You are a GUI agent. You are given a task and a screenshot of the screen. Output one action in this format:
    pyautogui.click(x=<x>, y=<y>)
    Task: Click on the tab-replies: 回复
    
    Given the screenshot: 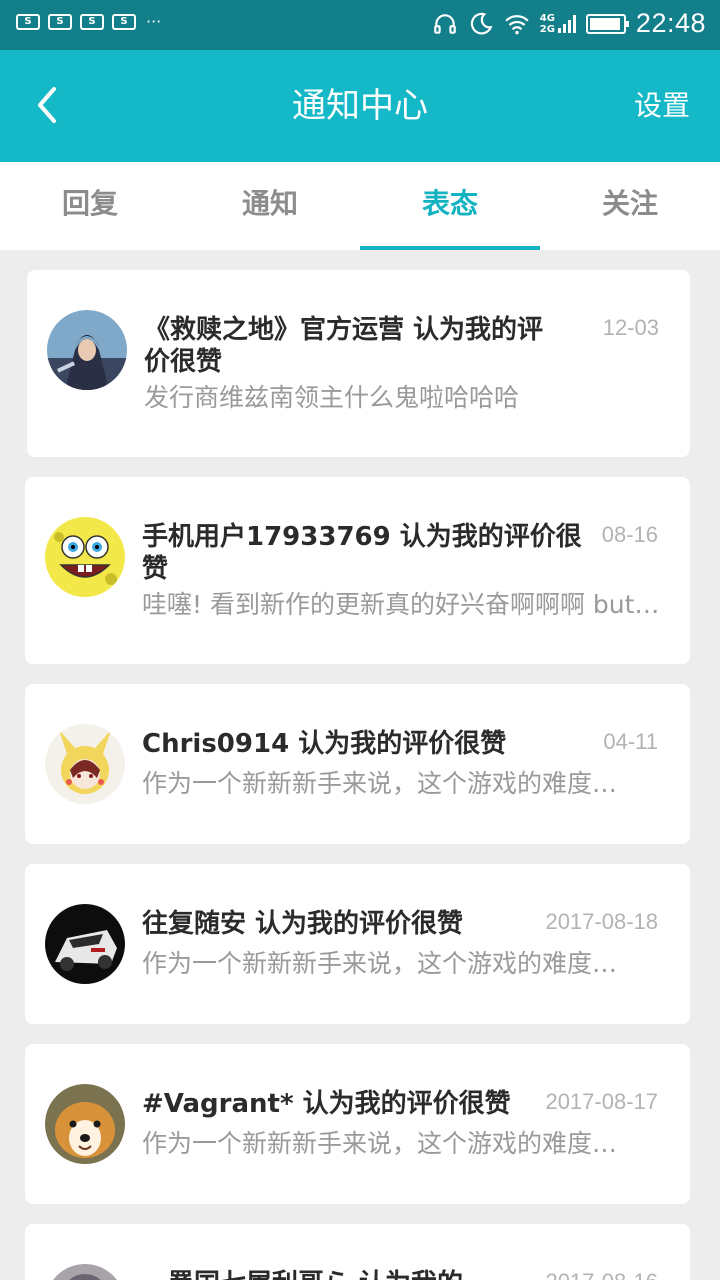 What is the action you would take?
    pyautogui.click(x=90, y=206)
    